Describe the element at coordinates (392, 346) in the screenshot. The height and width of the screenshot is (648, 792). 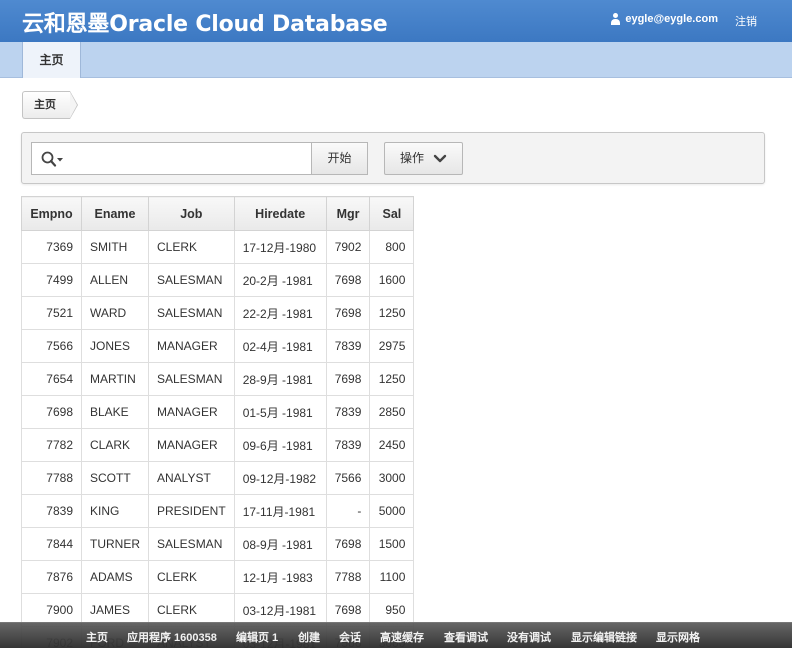
I see `cell-sal: 2975` at that location.